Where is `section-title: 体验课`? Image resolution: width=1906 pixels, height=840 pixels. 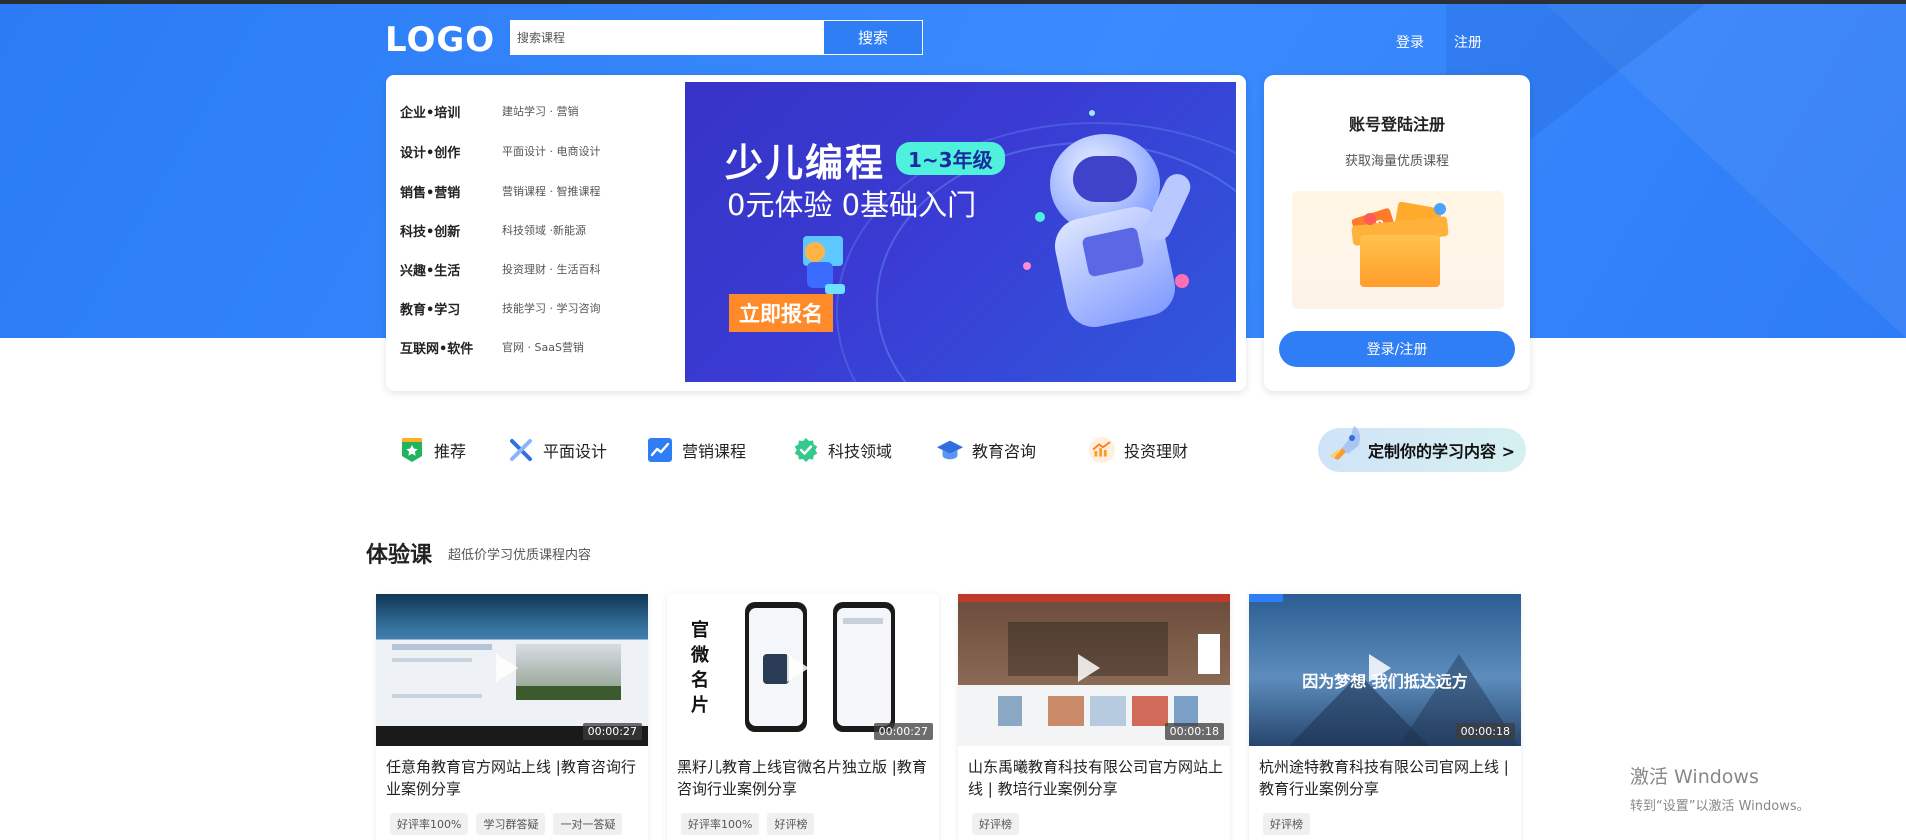
section-title: 体验课 is located at coordinates (399, 555).